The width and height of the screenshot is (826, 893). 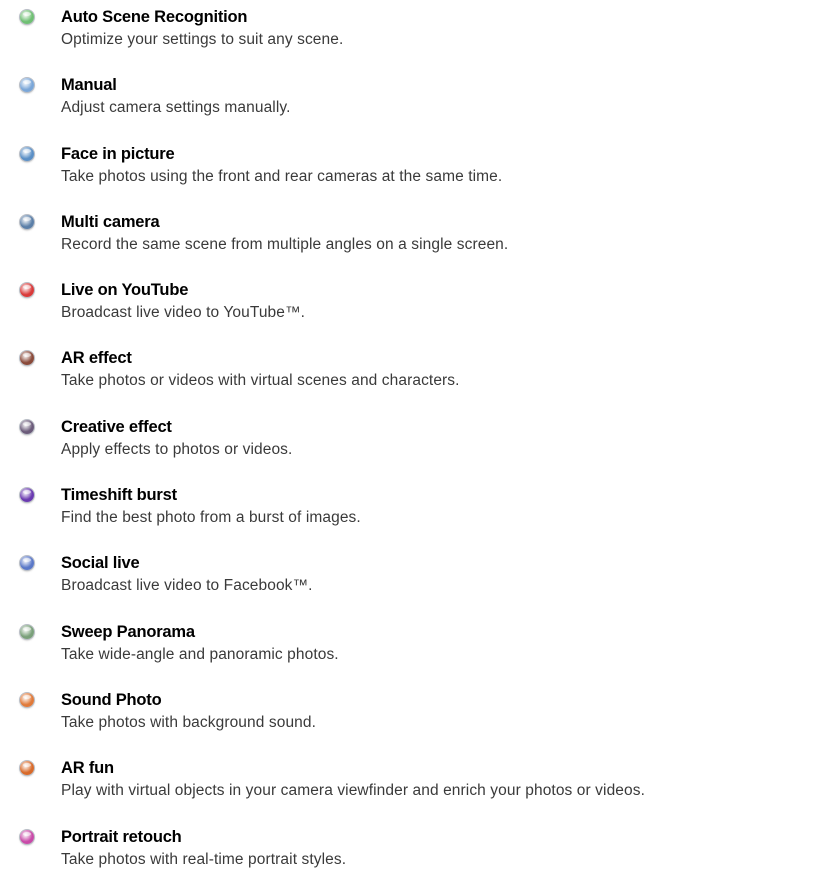 What do you see at coordinates (189, 722) in the screenshot?
I see `mode-description: Take photos with background sound.` at bounding box center [189, 722].